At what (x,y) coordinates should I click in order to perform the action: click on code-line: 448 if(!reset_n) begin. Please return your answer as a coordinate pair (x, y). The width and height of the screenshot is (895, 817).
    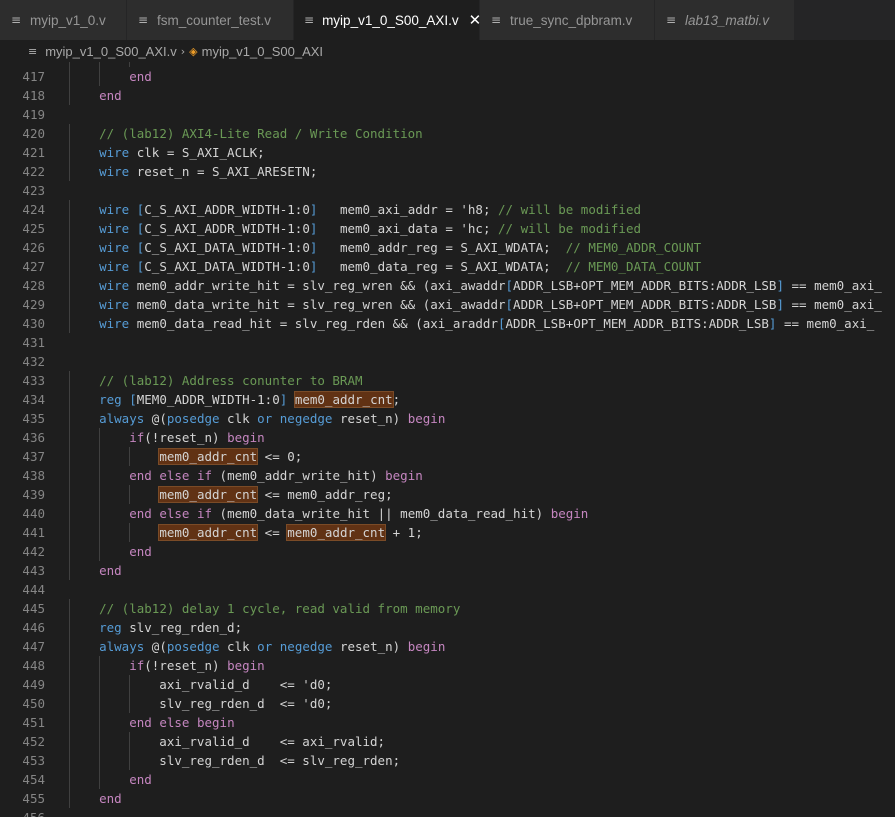
    Looking at the image, I should click on (441, 665).